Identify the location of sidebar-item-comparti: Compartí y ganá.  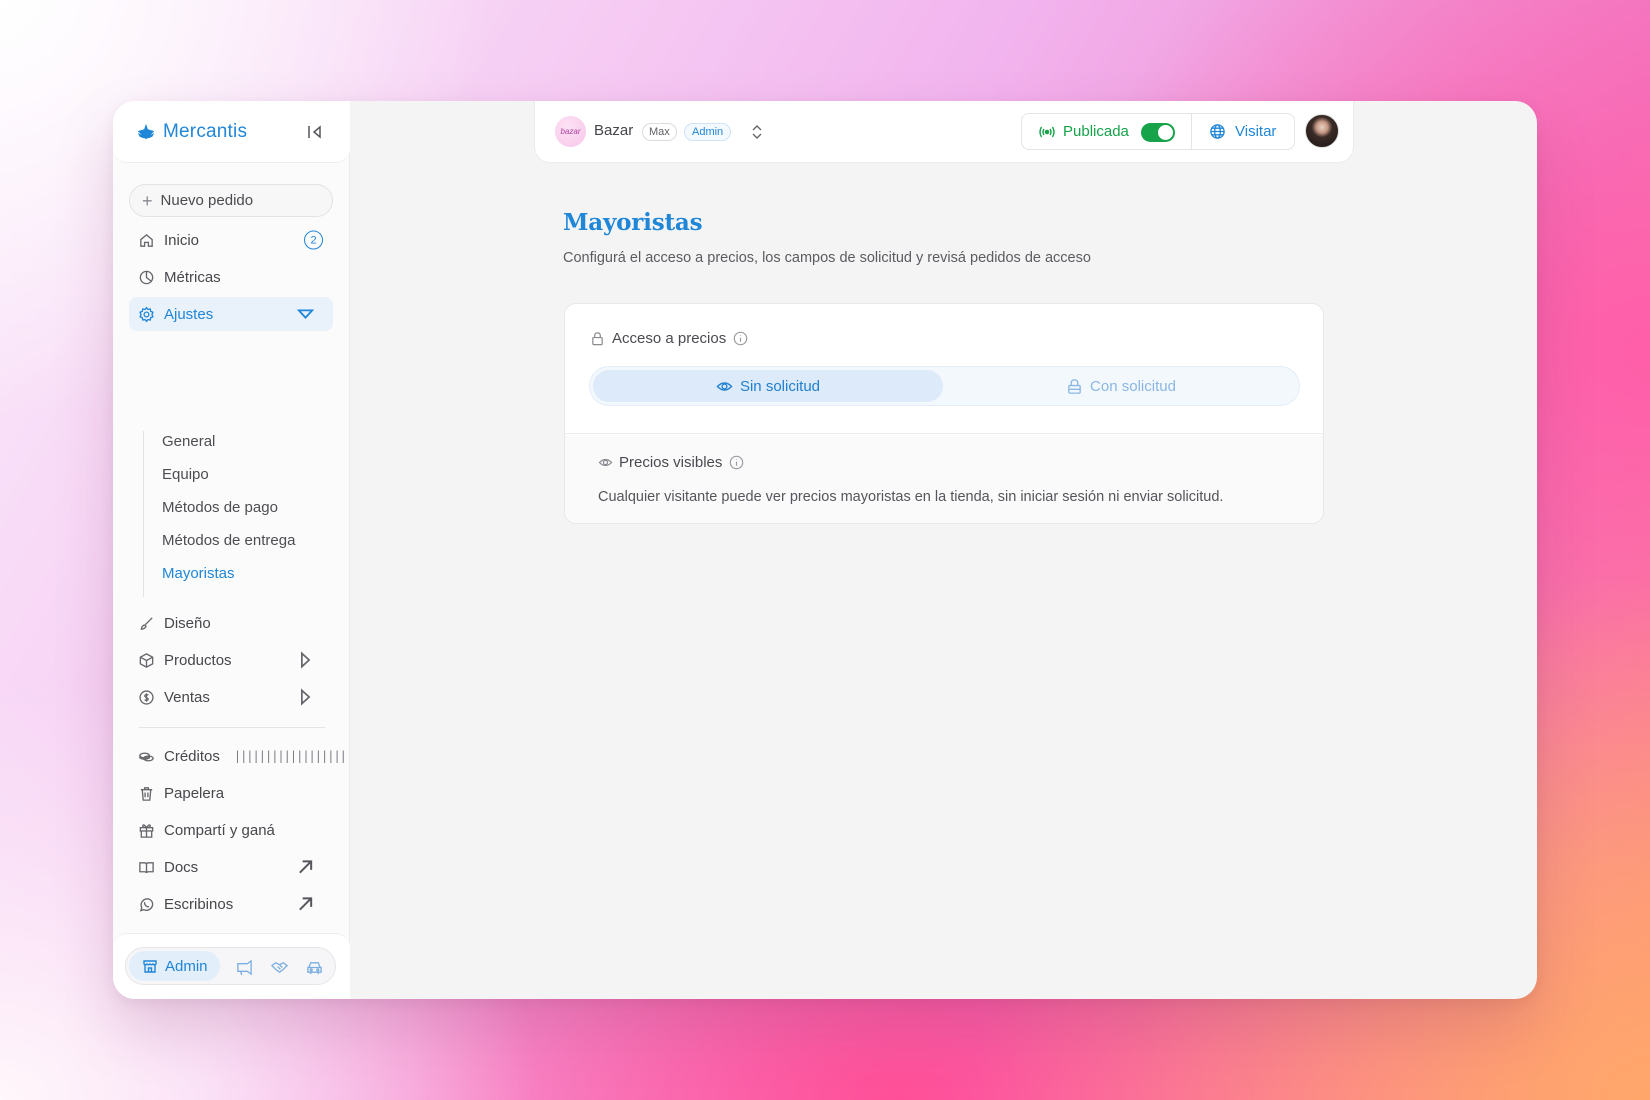
(231, 830).